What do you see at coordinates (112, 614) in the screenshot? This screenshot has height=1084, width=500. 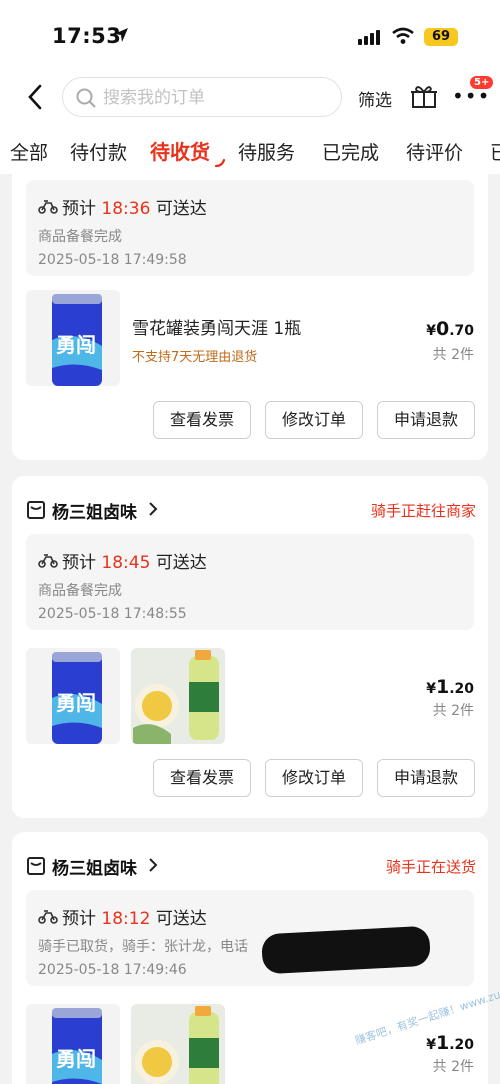 I see `order-time: 2025-05-18 17:48:55` at bounding box center [112, 614].